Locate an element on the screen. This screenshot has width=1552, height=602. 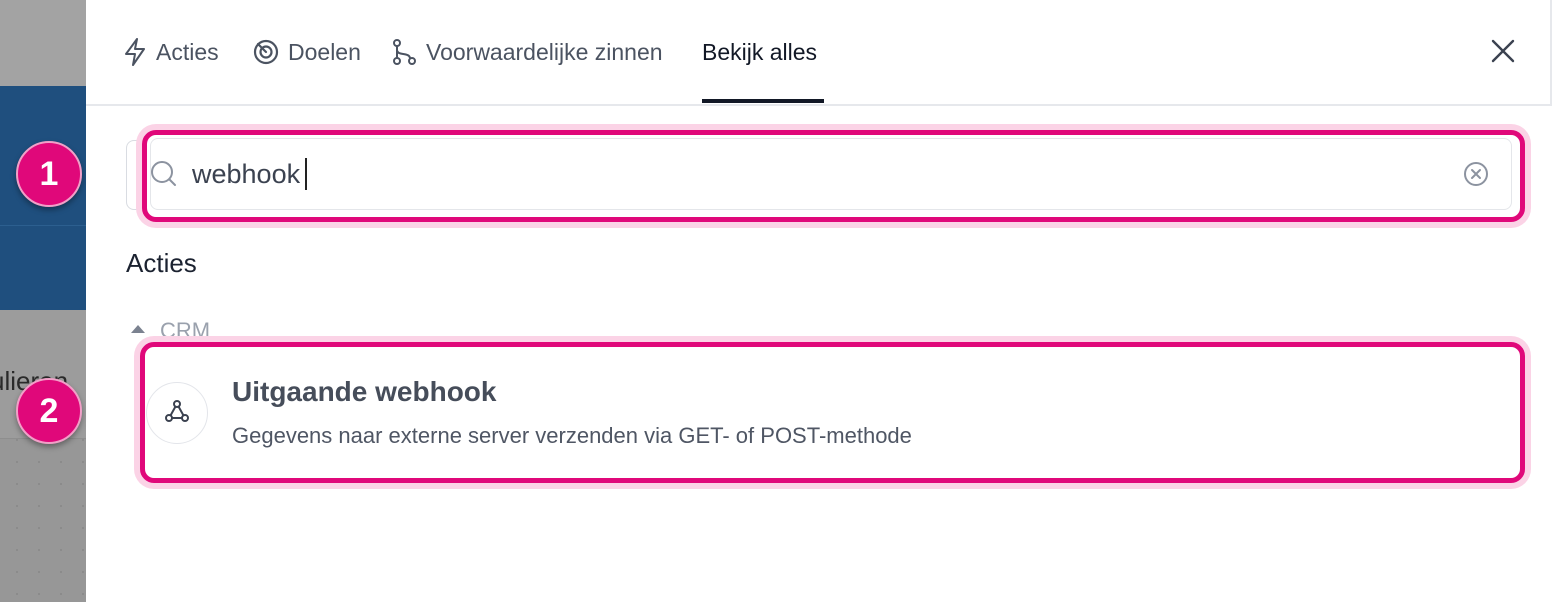
branch-icon is located at coordinates (404, 52).